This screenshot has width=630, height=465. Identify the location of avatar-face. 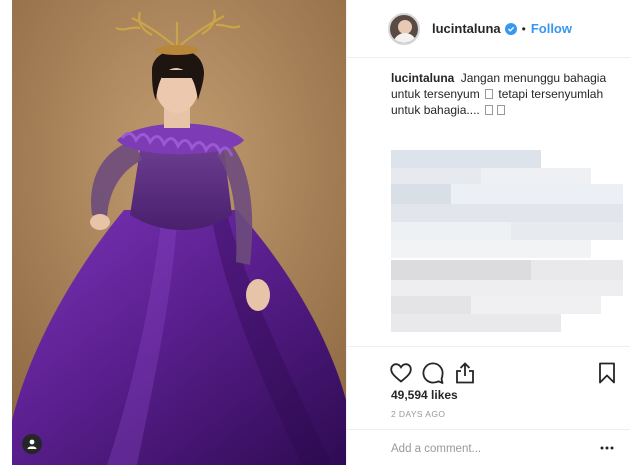
(405, 26).